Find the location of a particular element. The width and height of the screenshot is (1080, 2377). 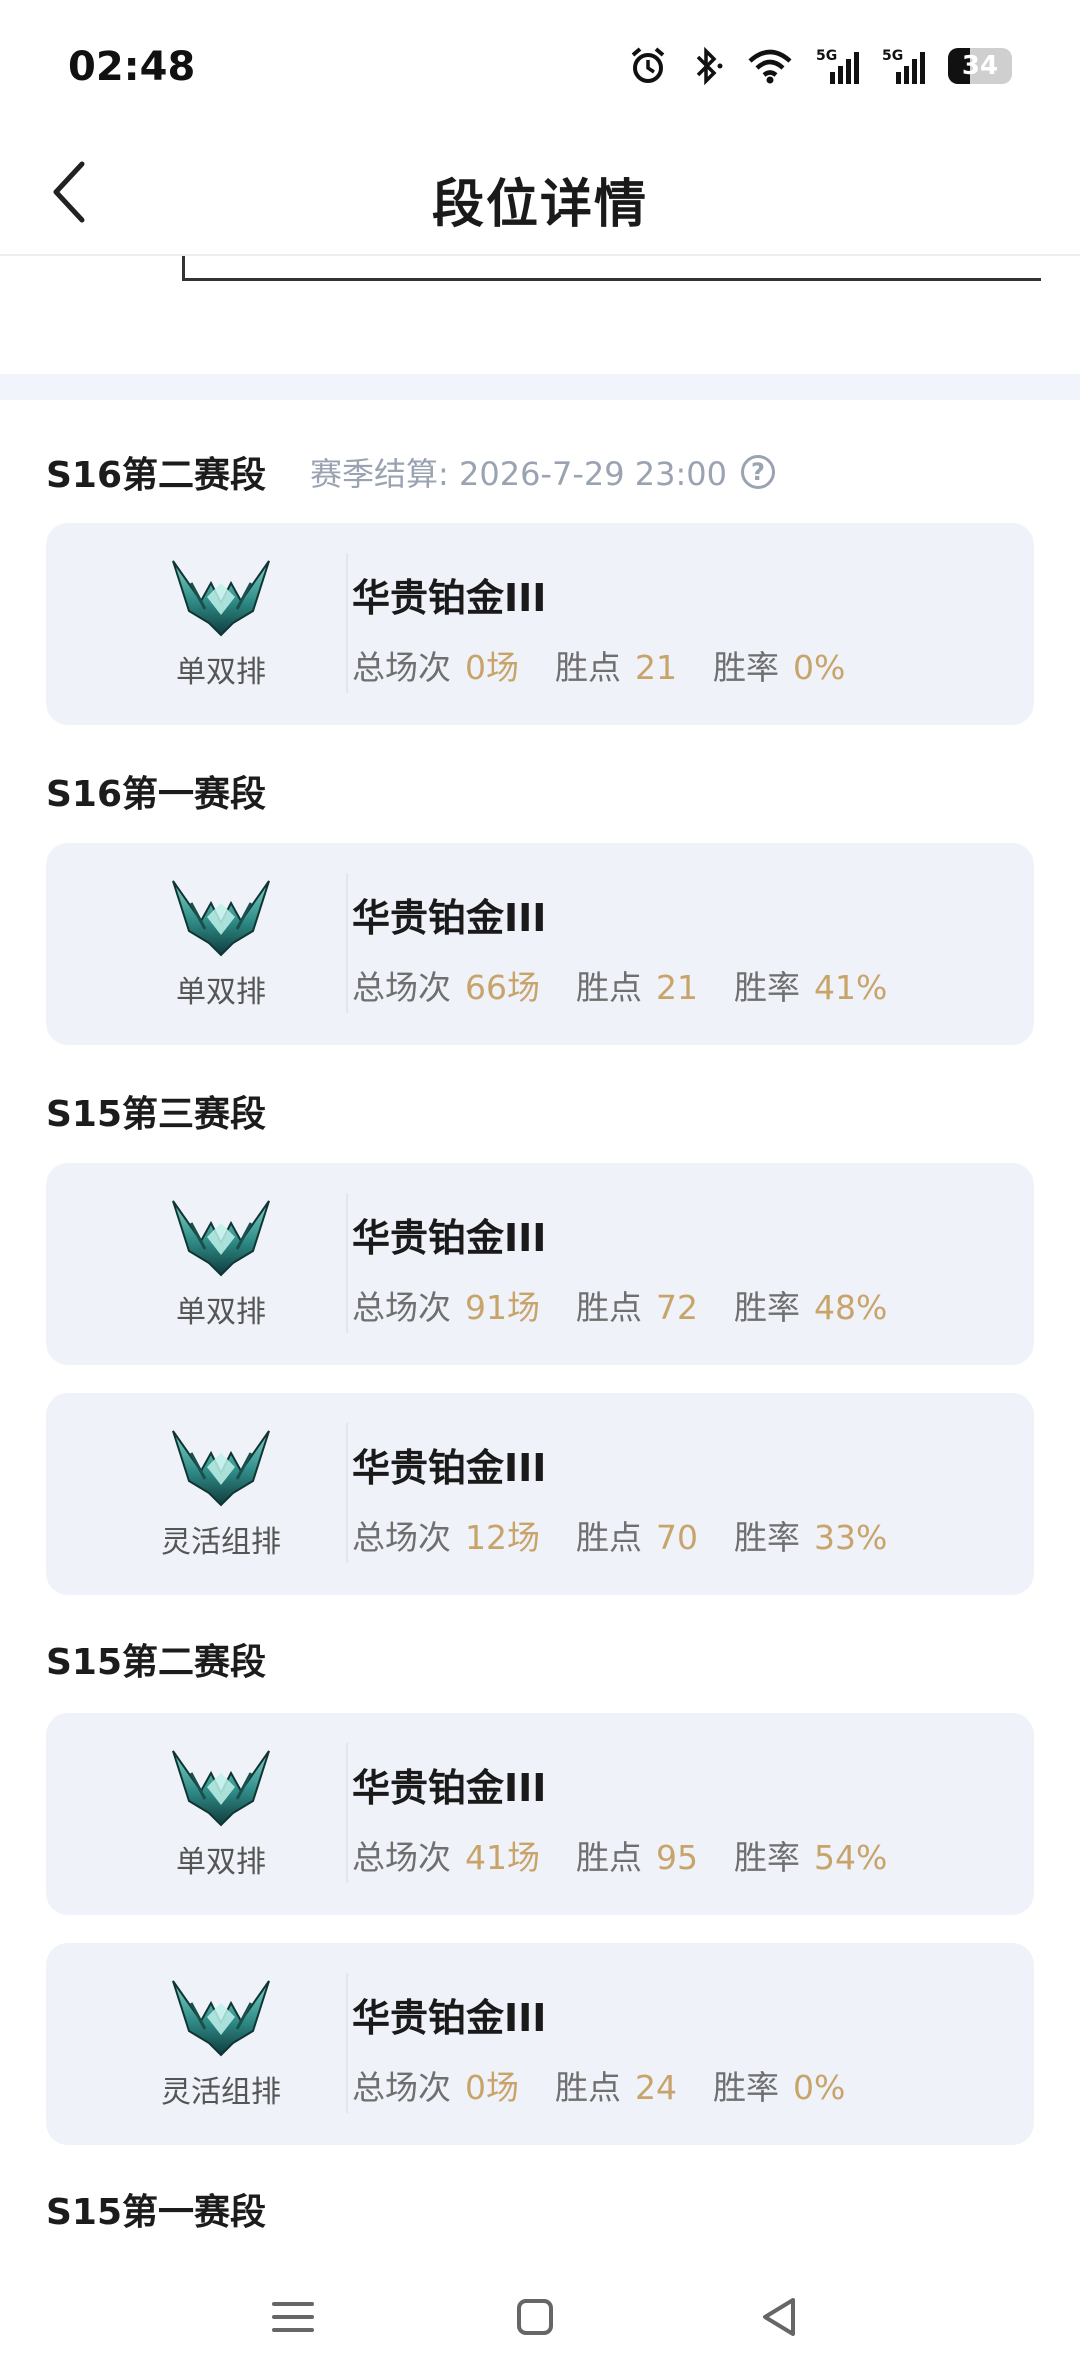

section-header: S15第三赛段 is located at coordinates (156, 1111).